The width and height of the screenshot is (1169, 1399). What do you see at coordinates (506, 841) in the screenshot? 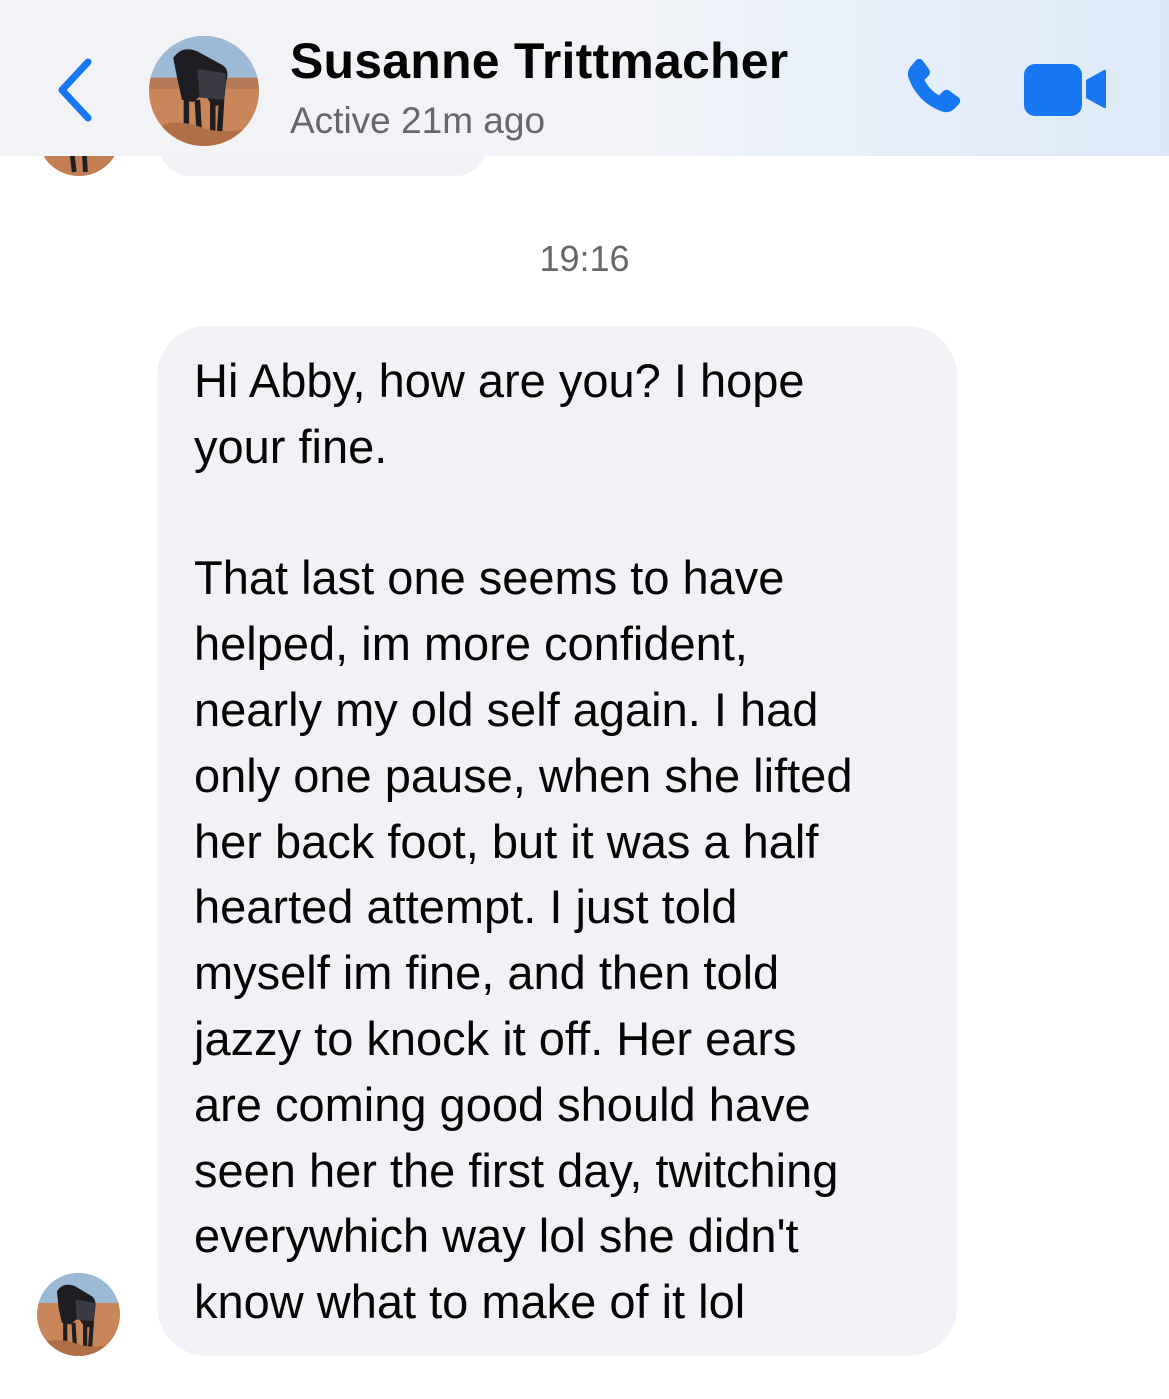
I see `message-line: her back foot, but it was a half` at bounding box center [506, 841].